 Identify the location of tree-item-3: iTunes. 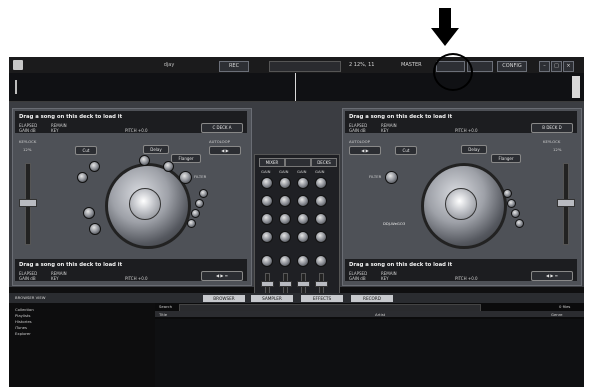
(21, 327).